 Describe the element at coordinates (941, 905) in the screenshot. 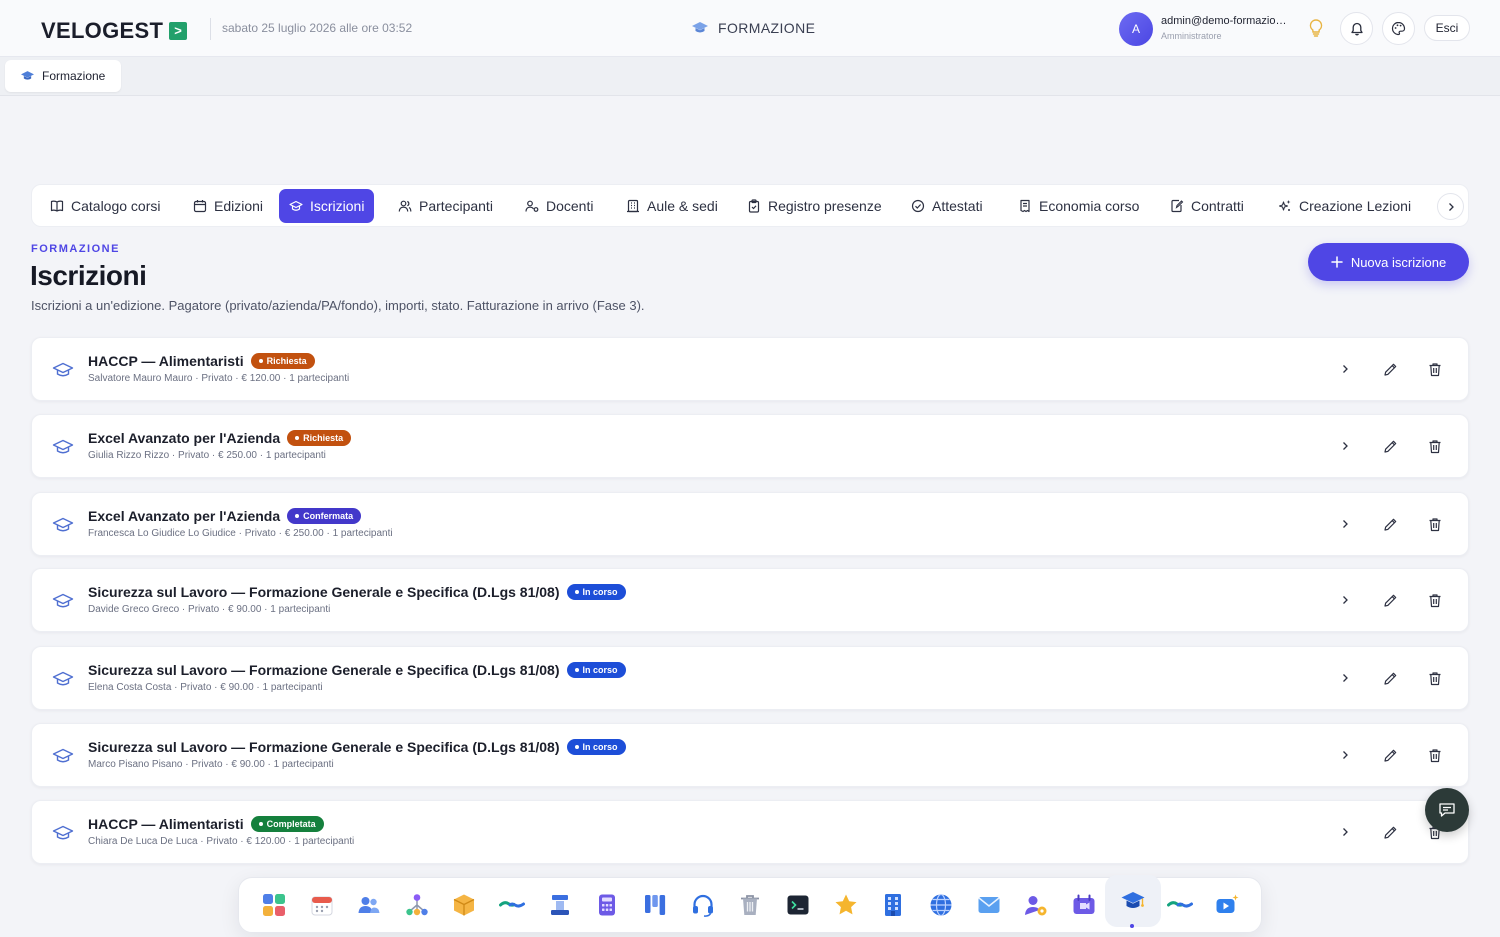

I see `globe-icon` at that location.